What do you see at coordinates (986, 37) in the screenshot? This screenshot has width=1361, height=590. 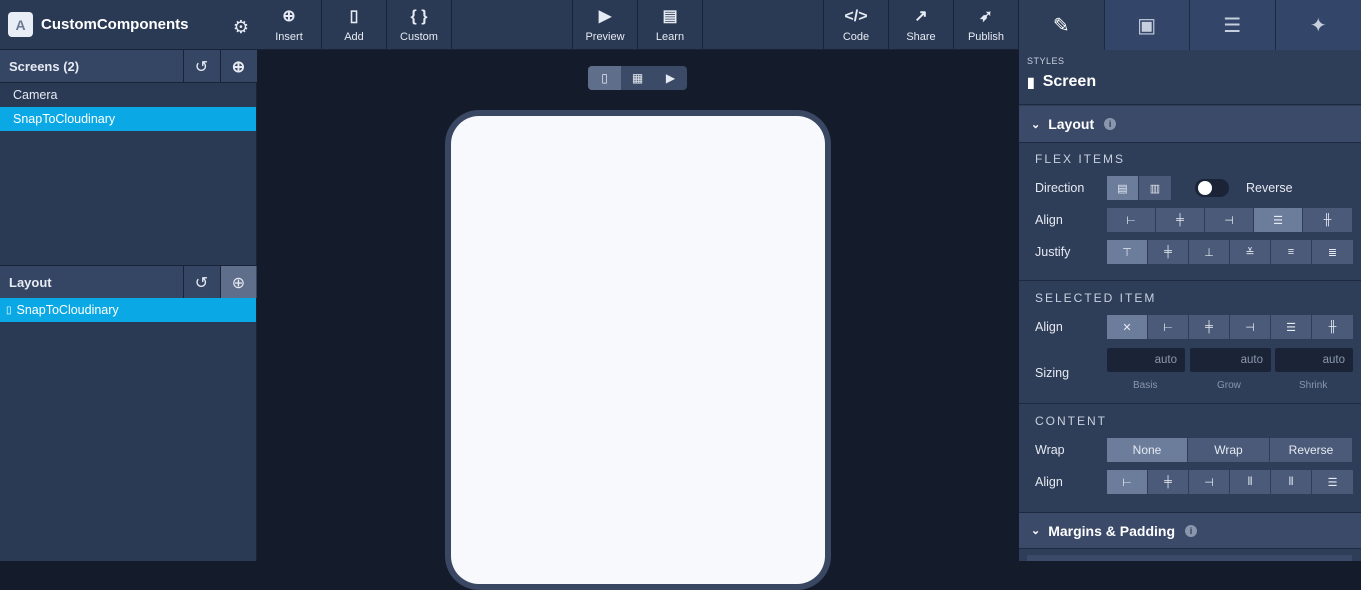 I see `publish-label: Publish` at bounding box center [986, 37].